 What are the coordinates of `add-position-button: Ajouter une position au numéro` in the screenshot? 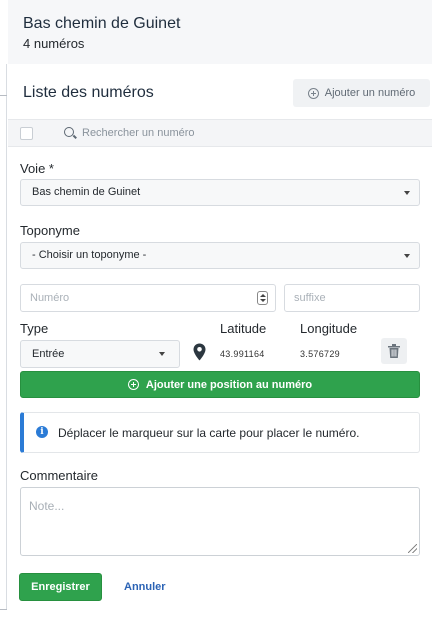 It's located at (220, 384).